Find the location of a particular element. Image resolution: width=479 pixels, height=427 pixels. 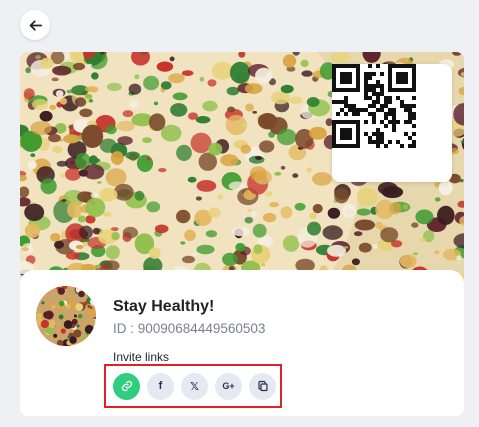

invite-share-row: f 𝕏 G+ is located at coordinates (193, 386).